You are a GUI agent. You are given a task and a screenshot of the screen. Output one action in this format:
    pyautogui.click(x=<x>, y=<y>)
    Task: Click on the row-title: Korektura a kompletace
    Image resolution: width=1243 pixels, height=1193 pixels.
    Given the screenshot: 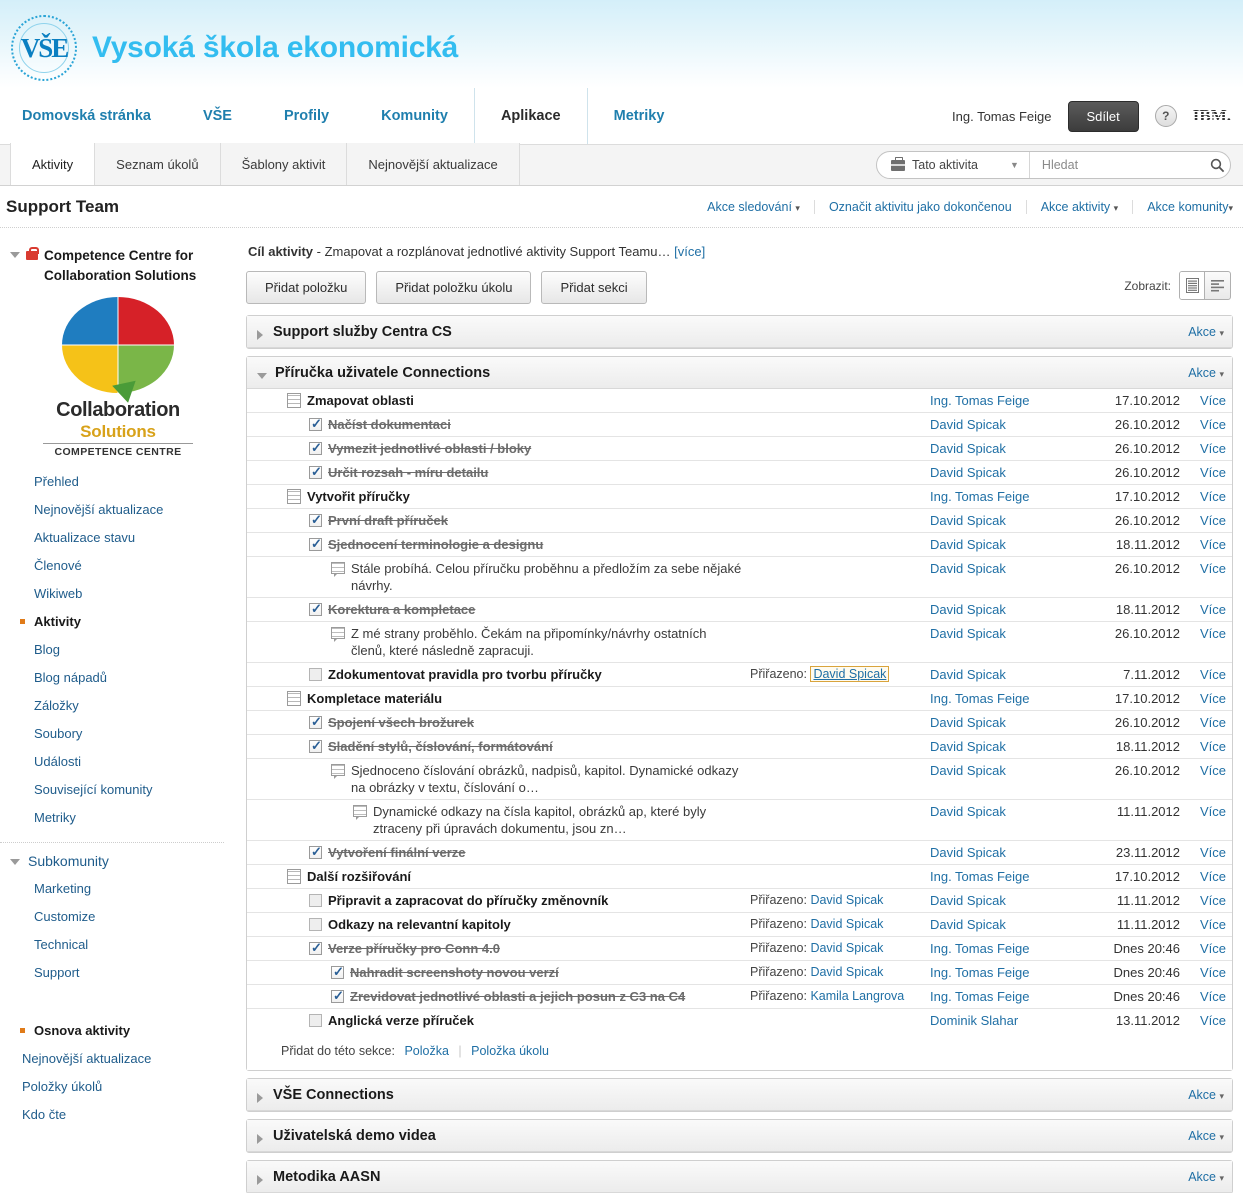 What is the action you would take?
    pyautogui.click(x=401, y=609)
    